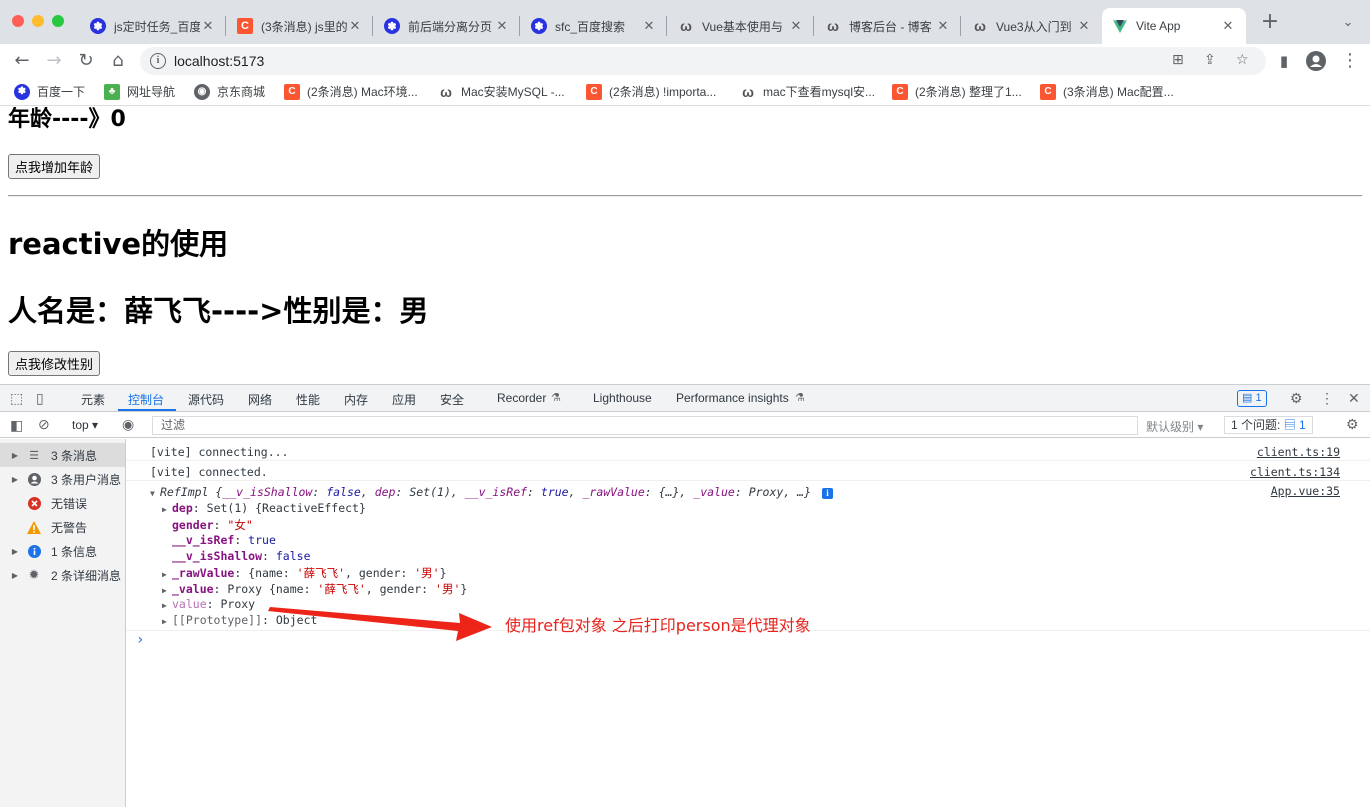 The image size is (1370, 807). Describe the element at coordinates (38, 21) in the screenshot. I see `minimize-window-button` at that location.